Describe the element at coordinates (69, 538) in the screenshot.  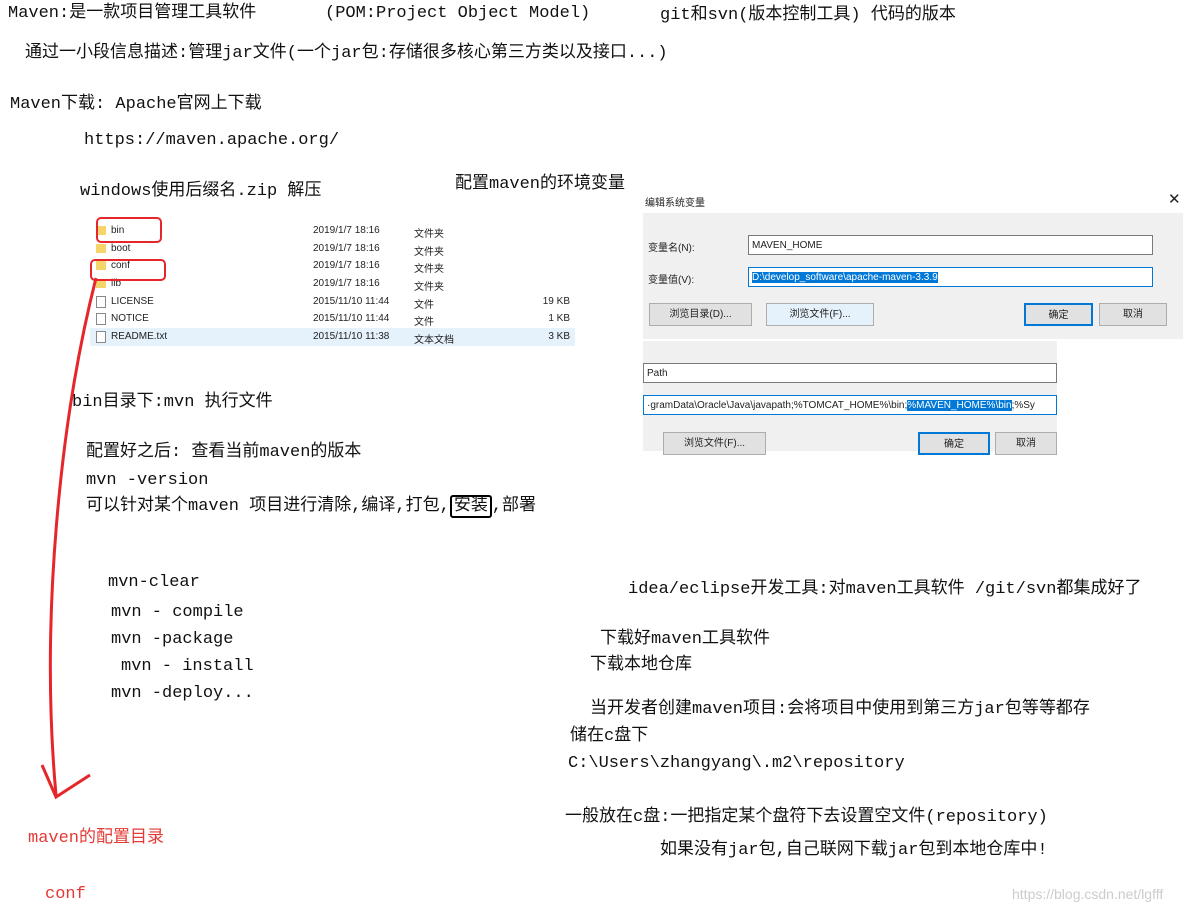
I see `red-arrow` at that location.